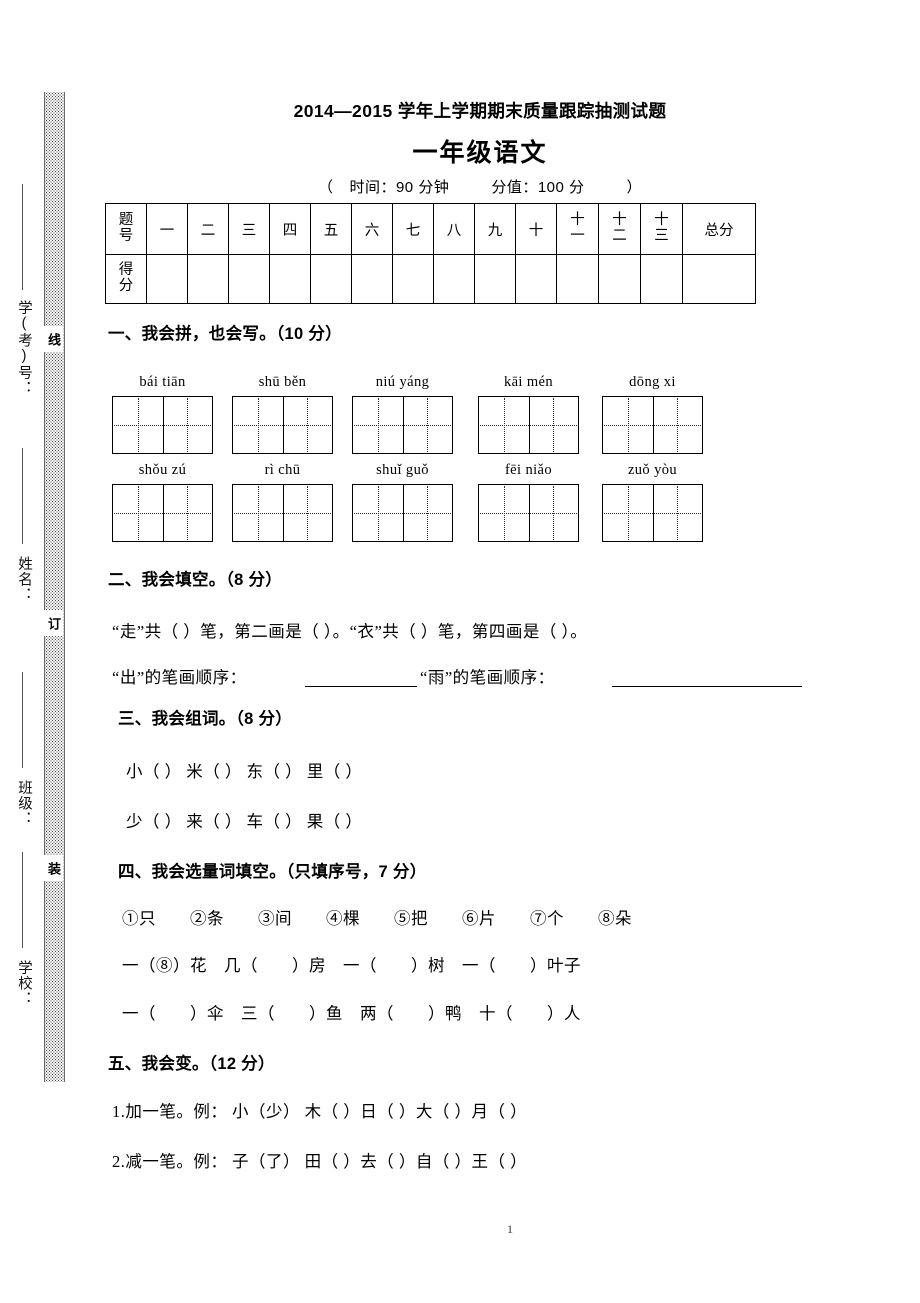  I want to click on pinyin-1-3: niú yáng, so click(402, 382).